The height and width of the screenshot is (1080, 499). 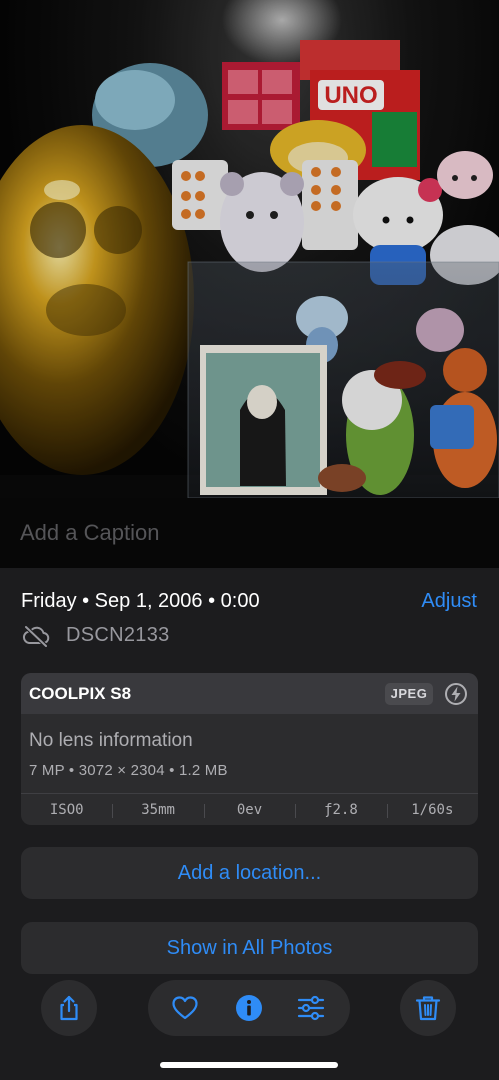 What do you see at coordinates (249, 1065) in the screenshot?
I see `home-indicator` at bounding box center [249, 1065].